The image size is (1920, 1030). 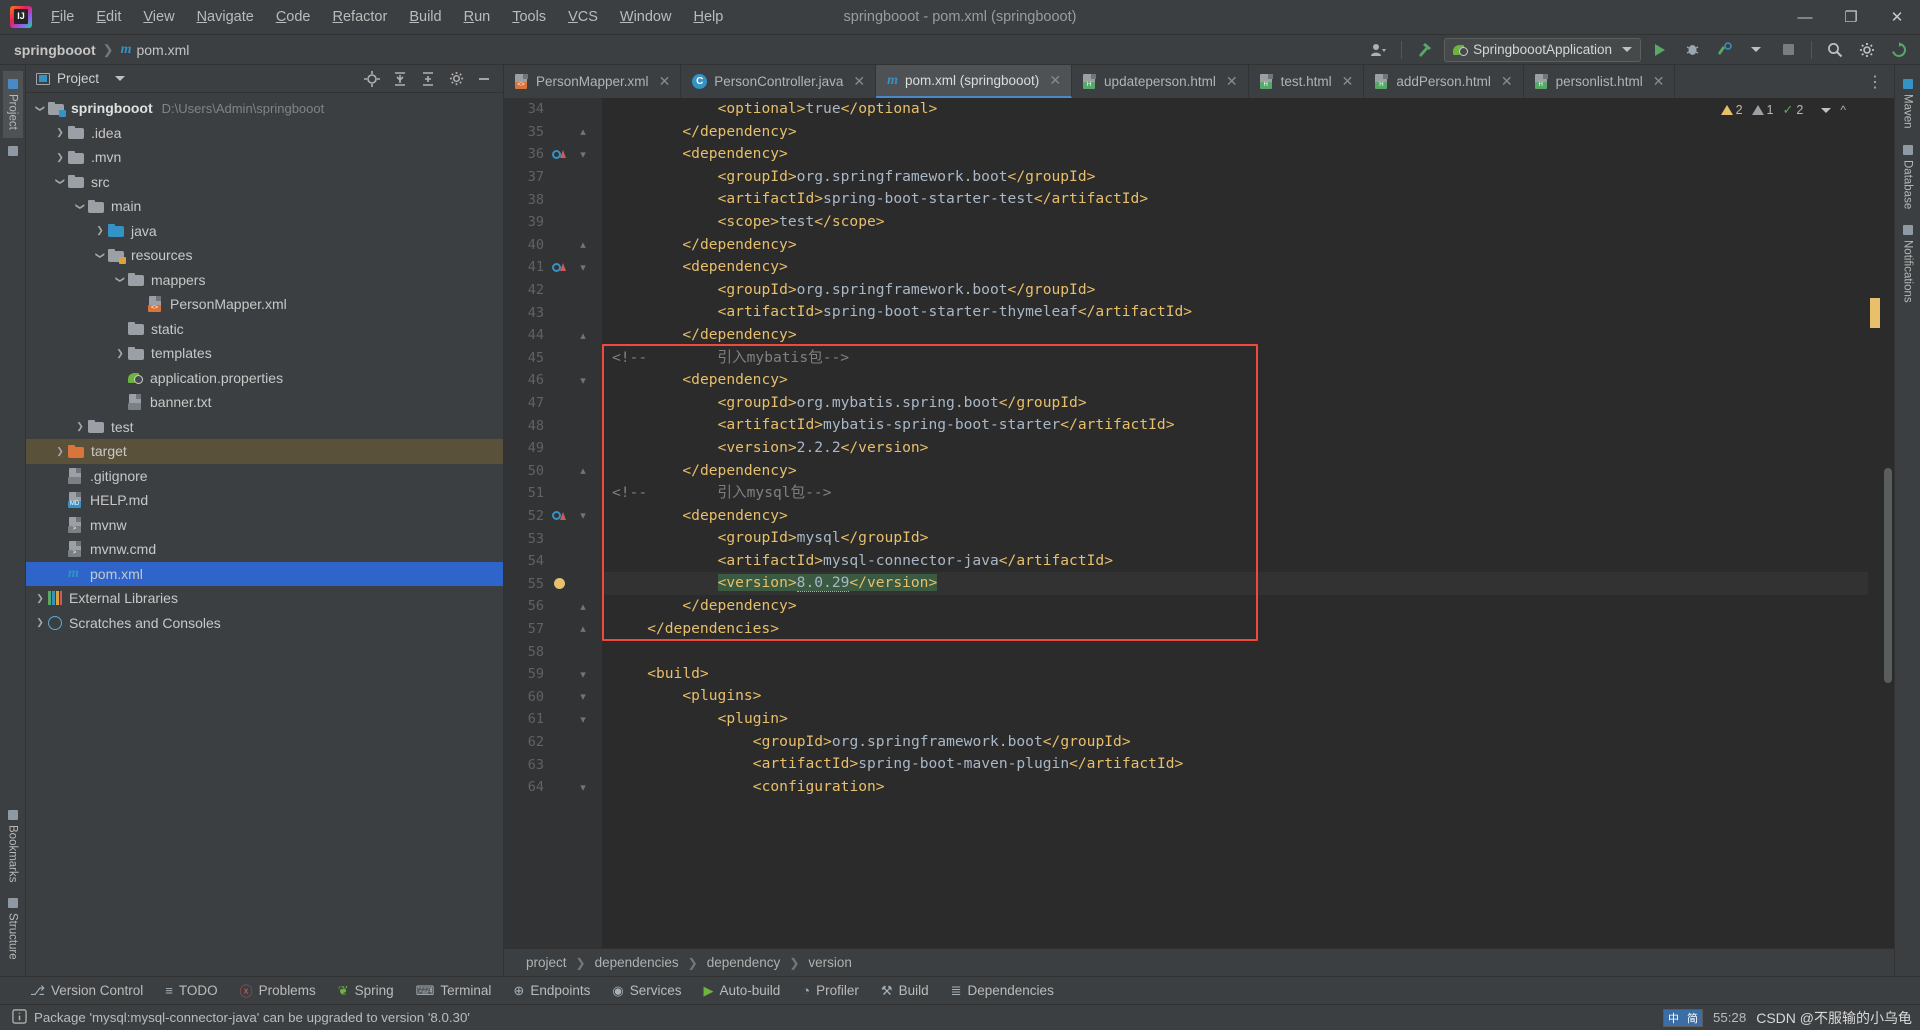 I want to click on breadcrumb-item-dependencies: dependencies, so click(x=637, y=962).